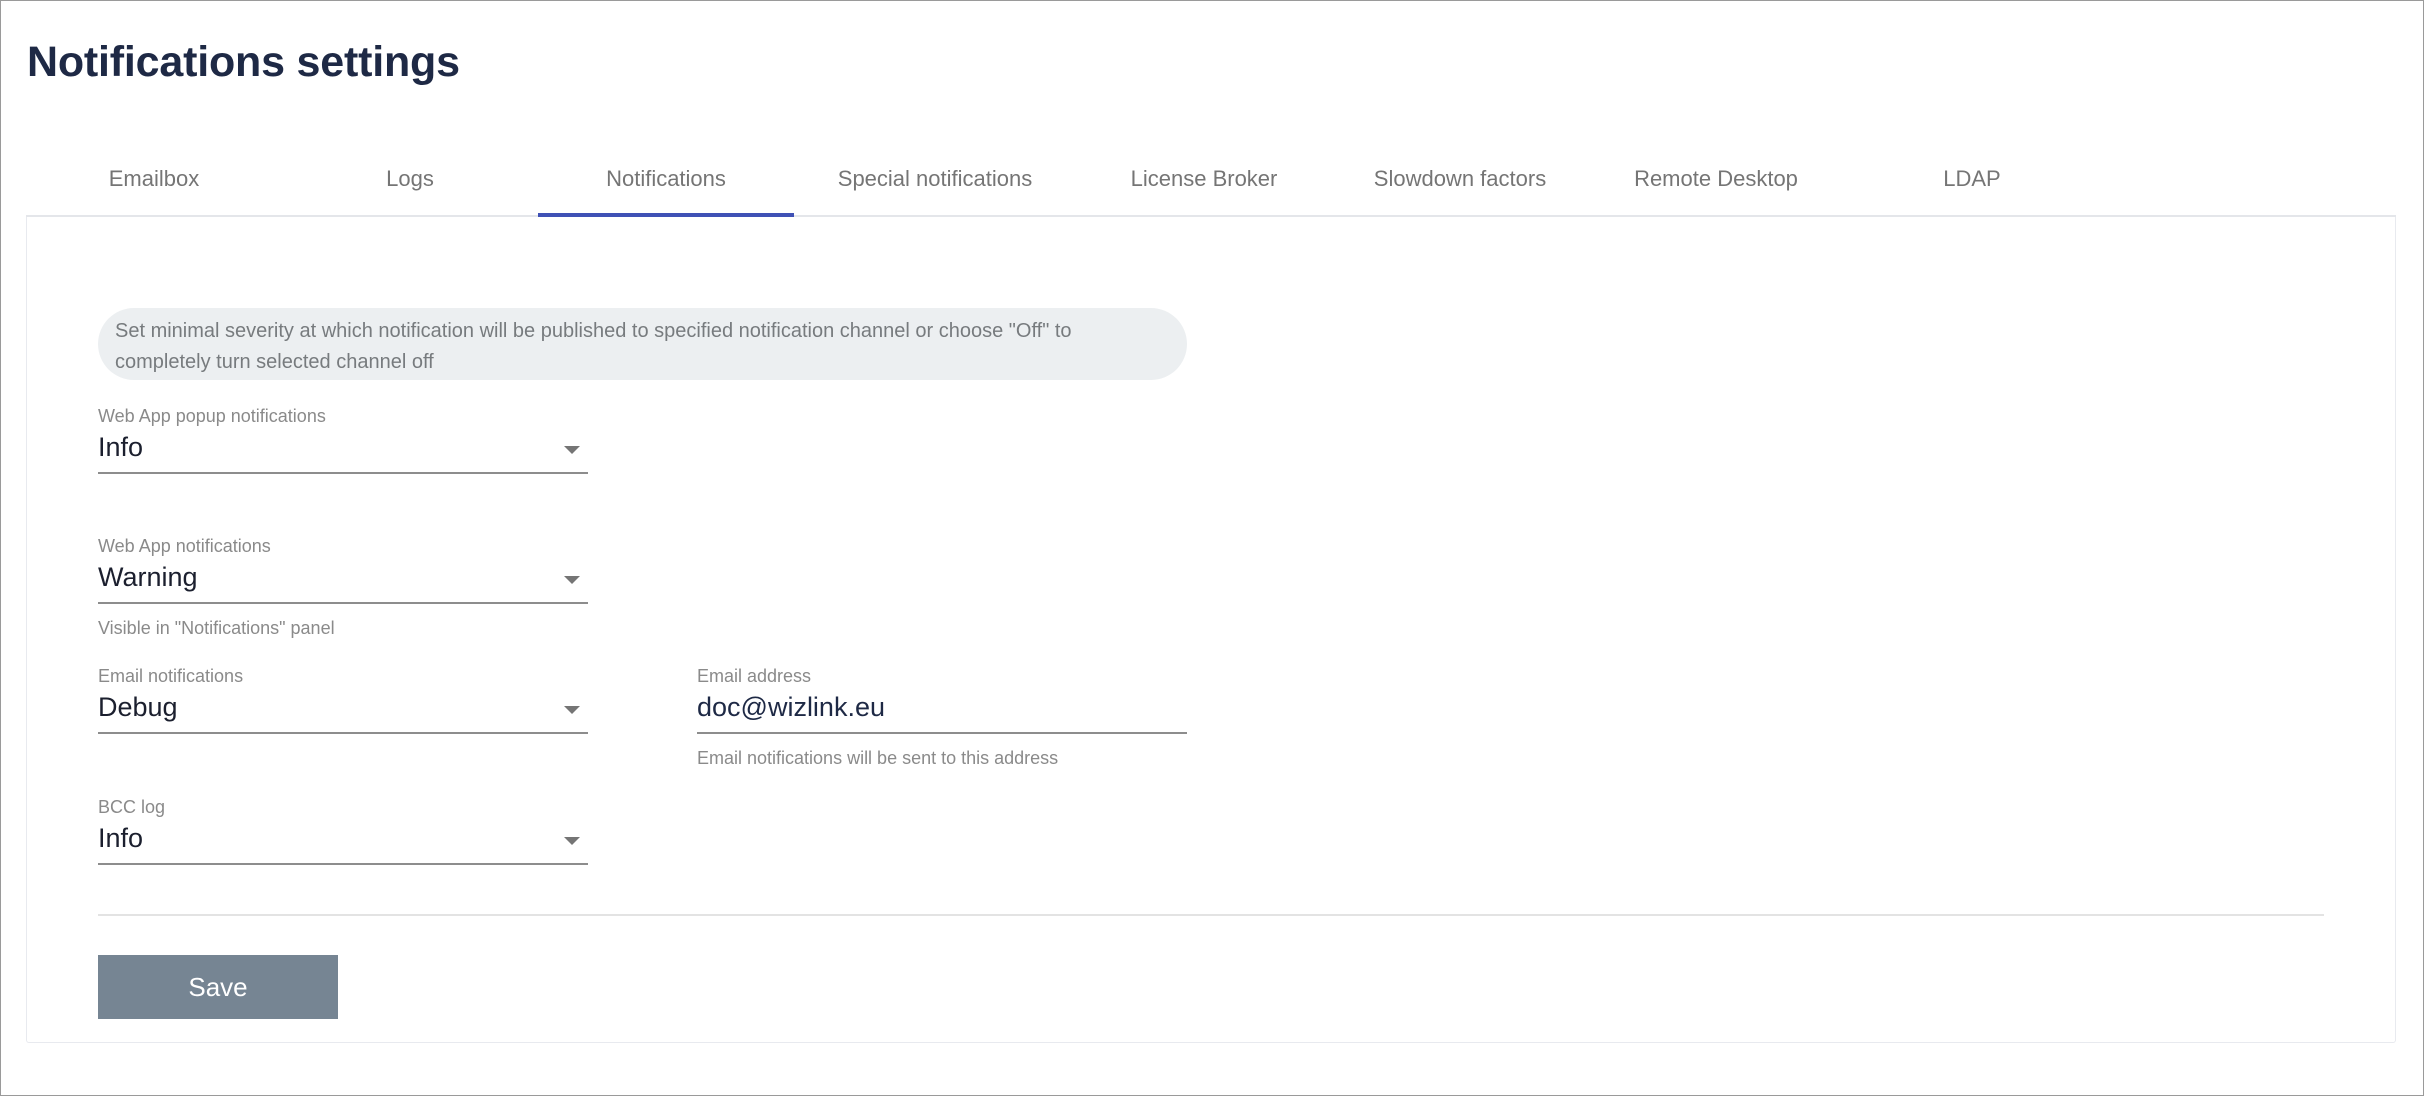 Image resolution: width=2424 pixels, height=1096 pixels. What do you see at coordinates (212, 416) in the screenshot?
I see `web-app-popup-notifications-label: Web App popup notifications` at bounding box center [212, 416].